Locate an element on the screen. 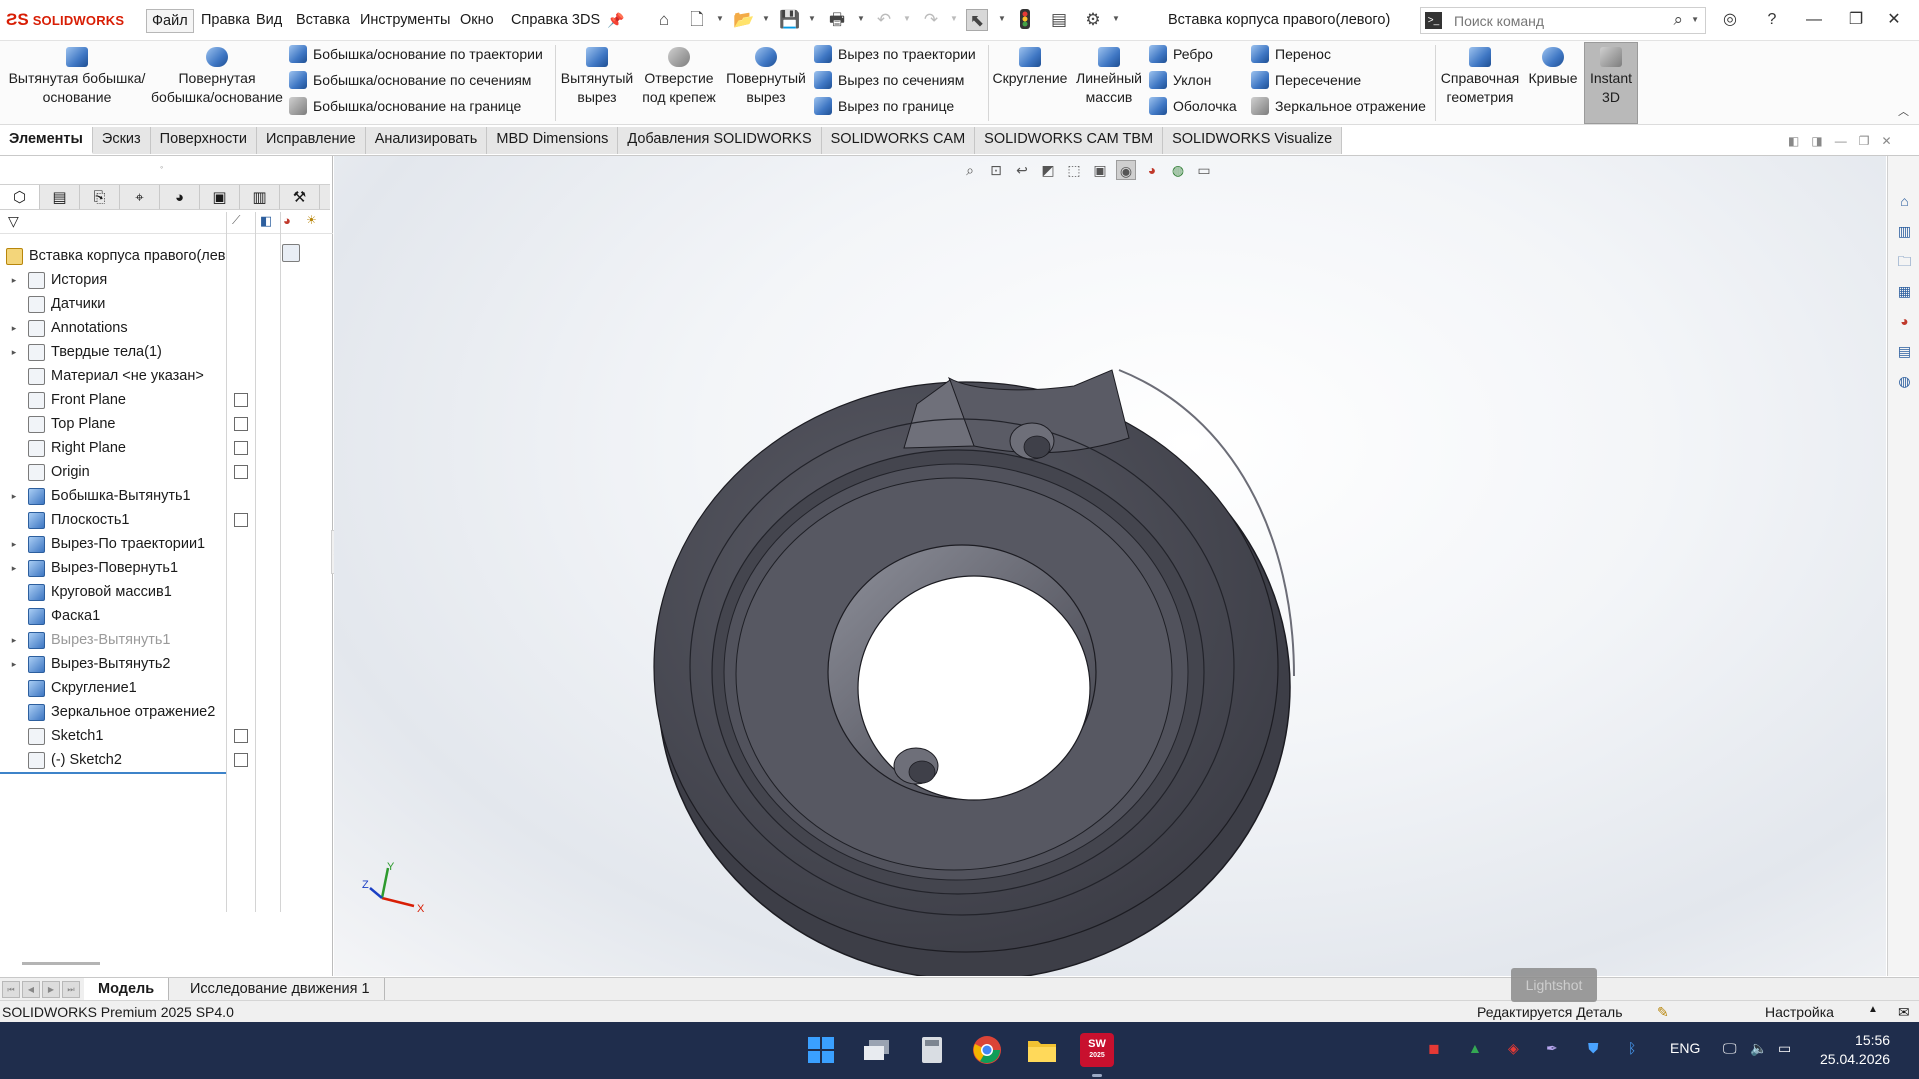 The image size is (1919, 1079). panel-grip-icon: ◦ is located at coordinates (161, 167).